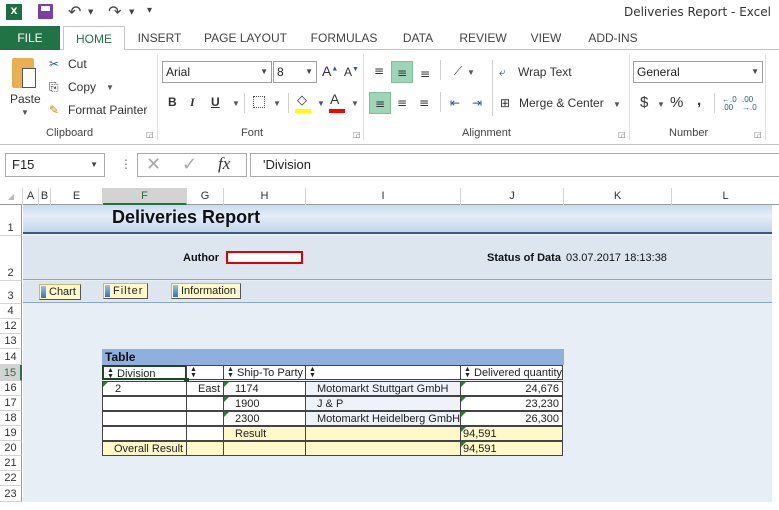 This screenshot has width=779, height=510. Describe the element at coordinates (11, 373) in the screenshot. I see `row-header-15: 15` at that location.